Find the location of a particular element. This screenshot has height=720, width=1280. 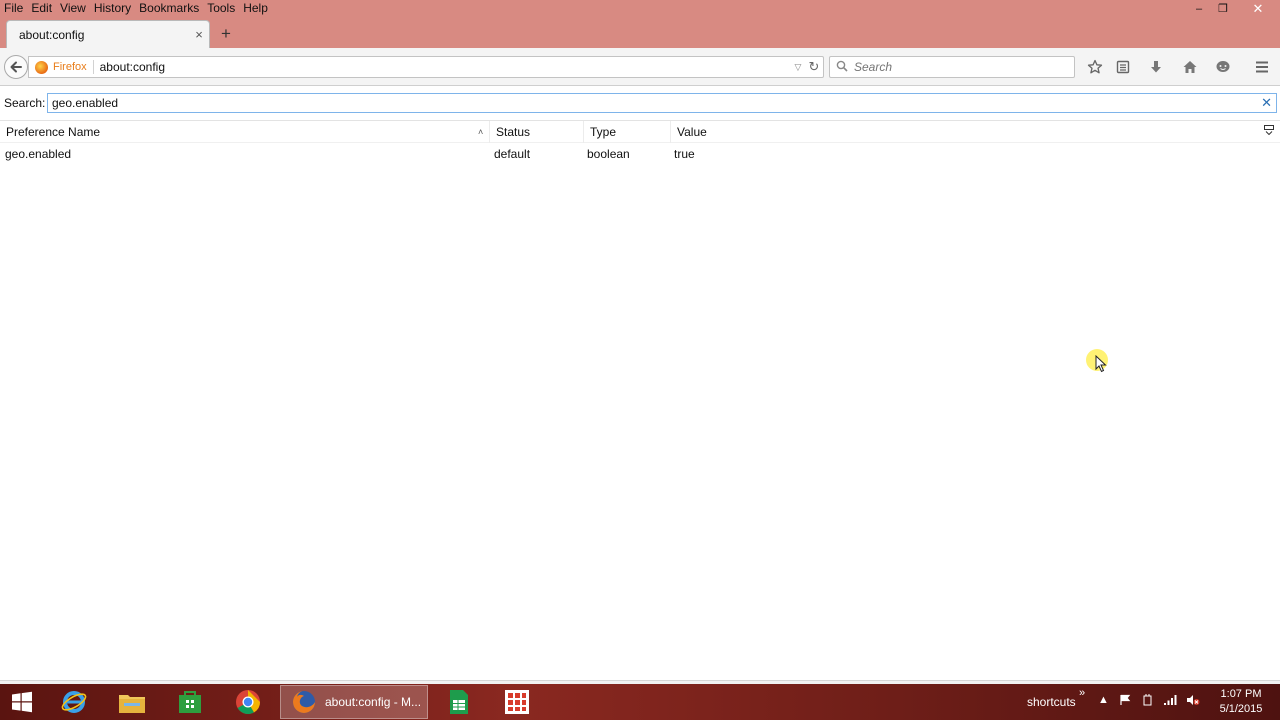

hello-chat-button is located at coordinates (1223, 67).